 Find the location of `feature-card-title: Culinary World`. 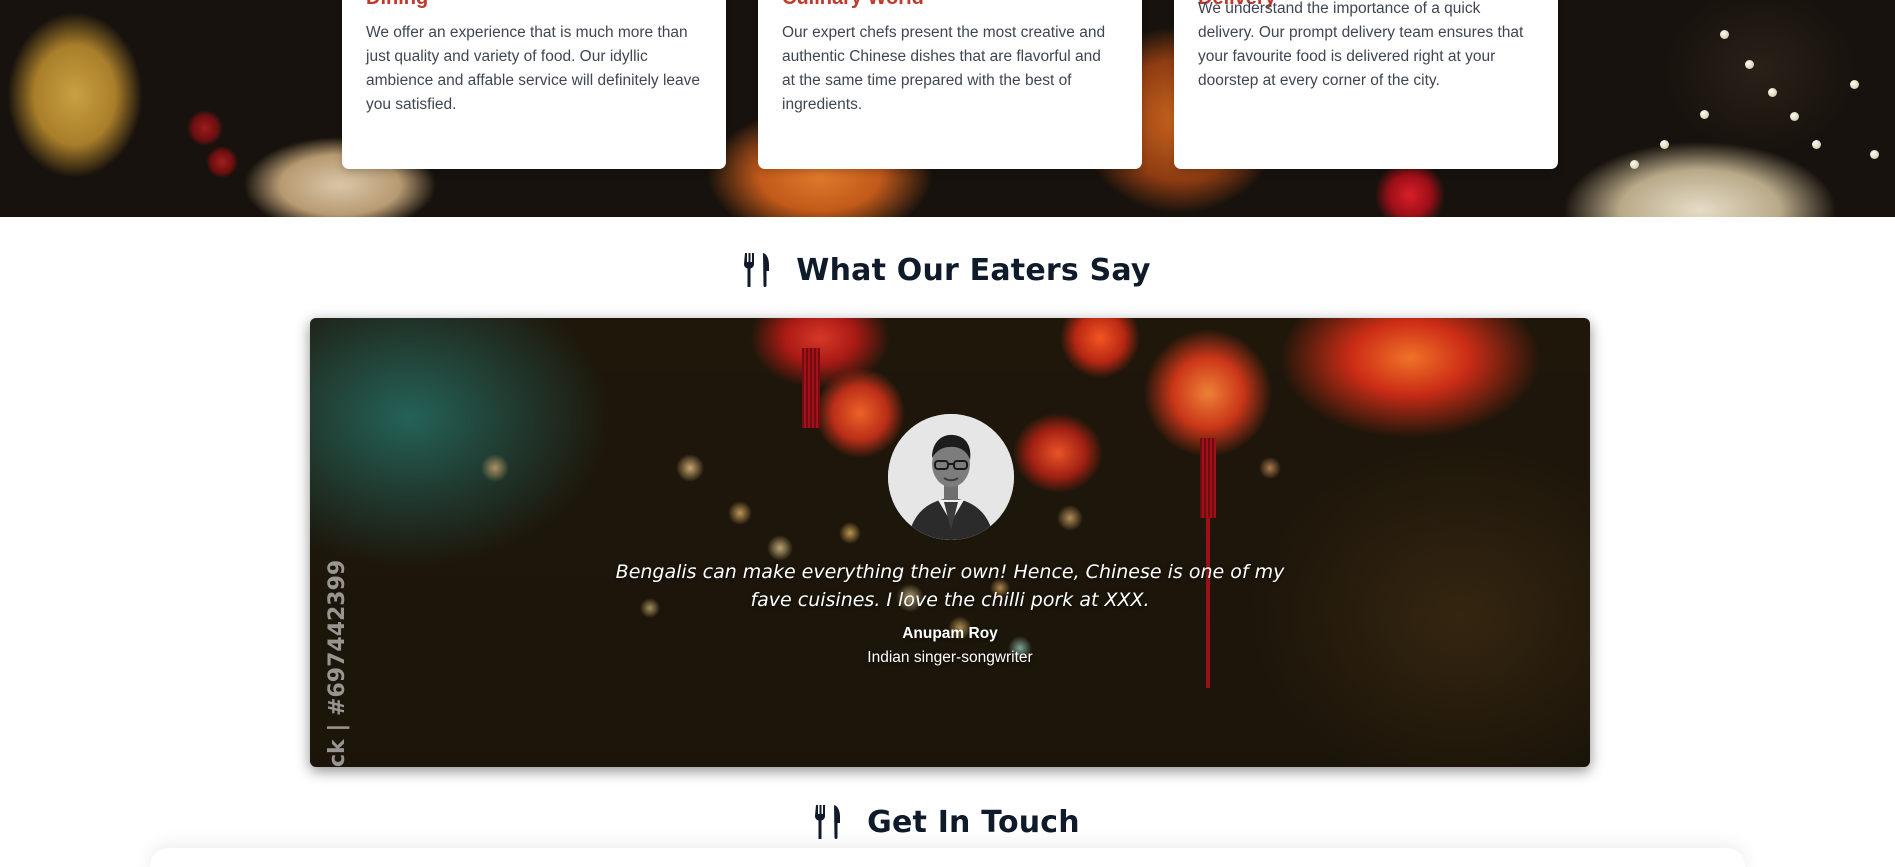

feature-card-title: Culinary World is located at coordinates (853, 4).